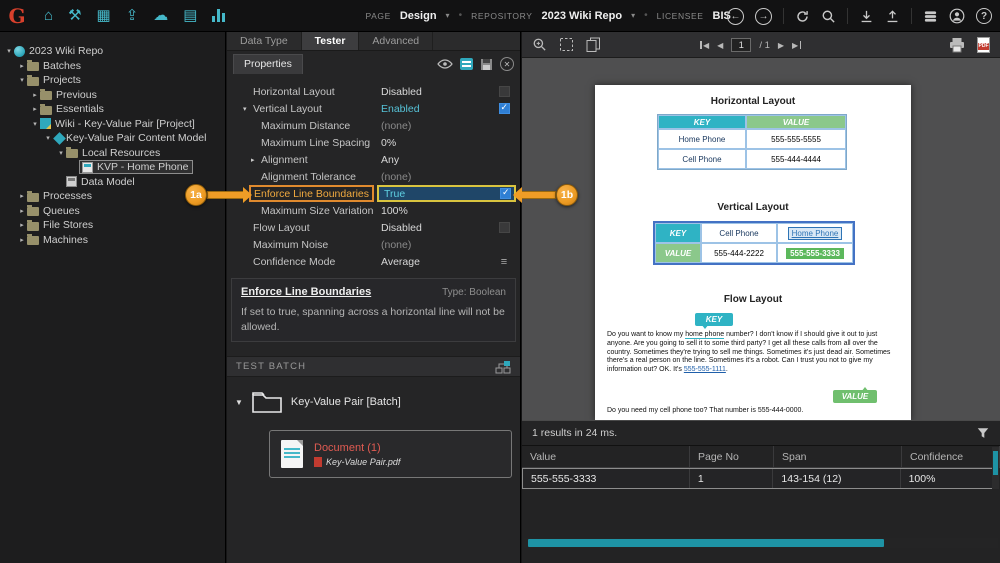  I want to click on clear-results-icon, so click(983, 433).